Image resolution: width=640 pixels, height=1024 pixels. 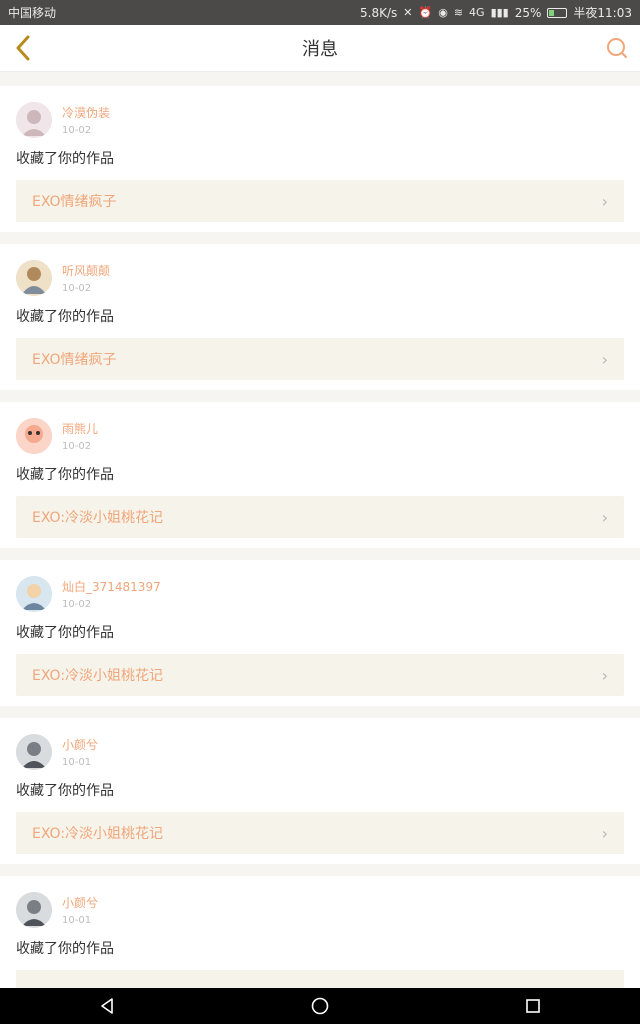 What do you see at coordinates (320, 436) in the screenshot?
I see `message-header: 雨熊儿 10-02` at bounding box center [320, 436].